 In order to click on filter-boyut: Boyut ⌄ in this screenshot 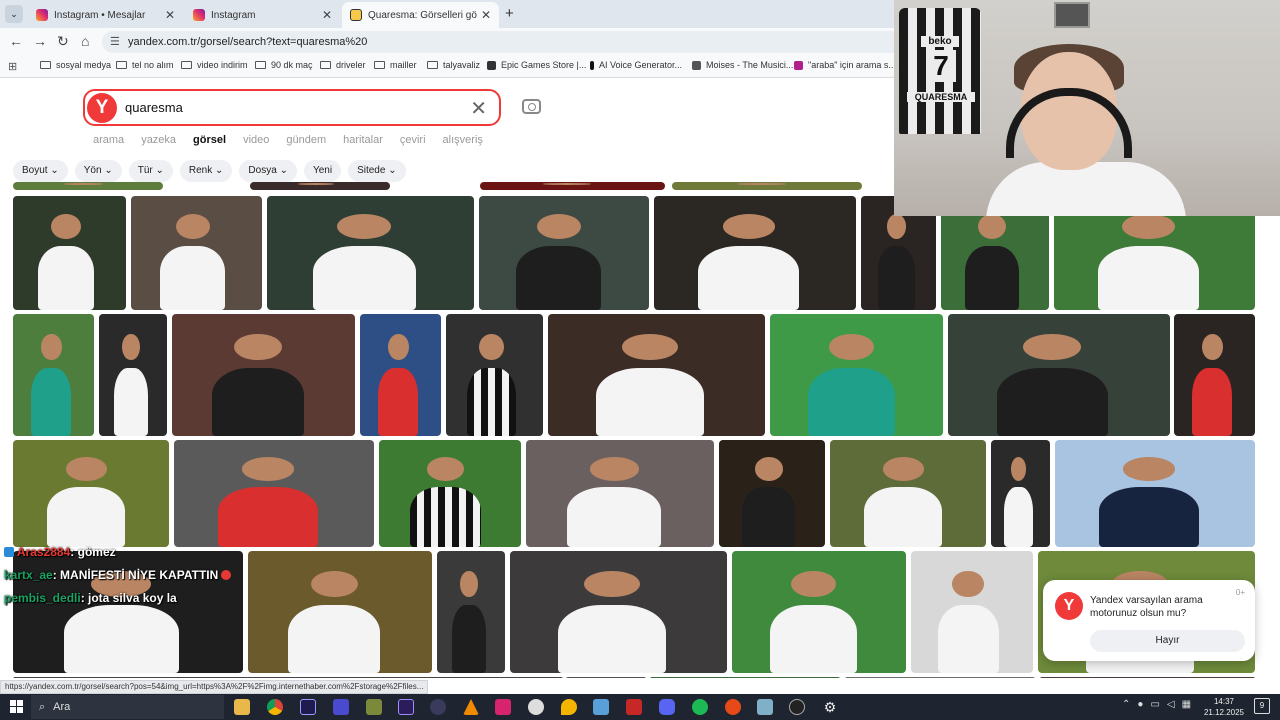, I will do `click(40, 171)`.